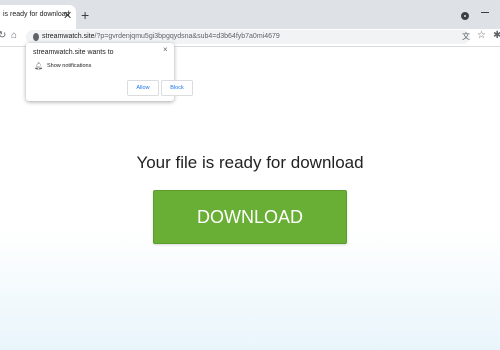 The image size is (500, 350). What do you see at coordinates (250, 14) in the screenshot?
I see `tab-strip: is ready for download ✕ +` at bounding box center [250, 14].